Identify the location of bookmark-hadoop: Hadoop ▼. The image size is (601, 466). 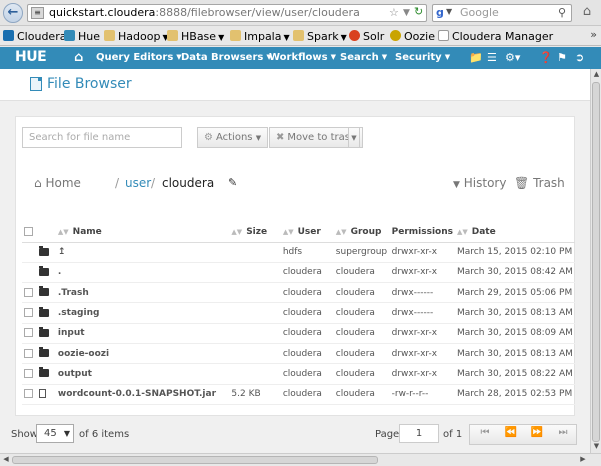
(136, 36).